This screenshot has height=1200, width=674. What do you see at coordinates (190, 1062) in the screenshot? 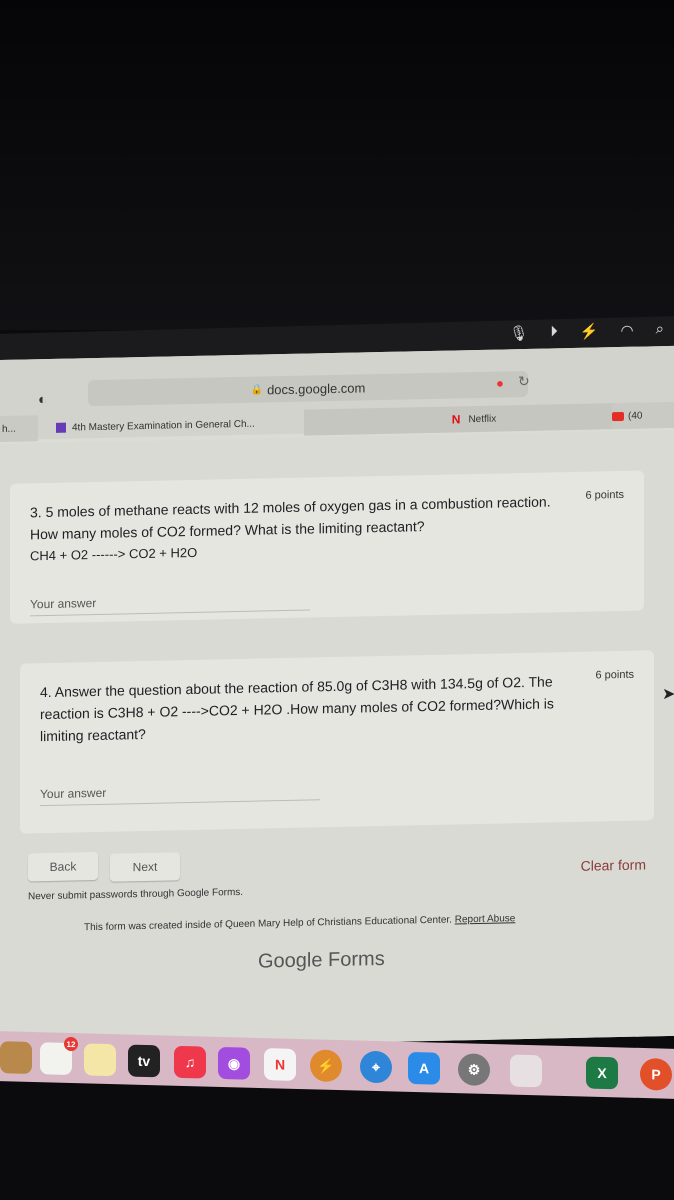
I see `music-icon: ♫` at bounding box center [190, 1062].